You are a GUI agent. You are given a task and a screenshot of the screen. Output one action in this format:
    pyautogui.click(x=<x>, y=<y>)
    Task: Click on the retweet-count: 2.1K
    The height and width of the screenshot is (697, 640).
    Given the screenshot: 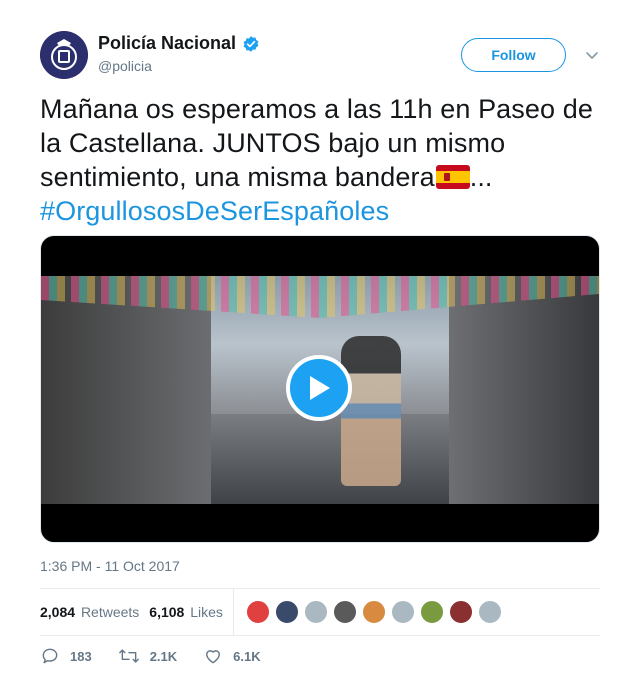 What is the action you would take?
    pyautogui.click(x=163, y=656)
    